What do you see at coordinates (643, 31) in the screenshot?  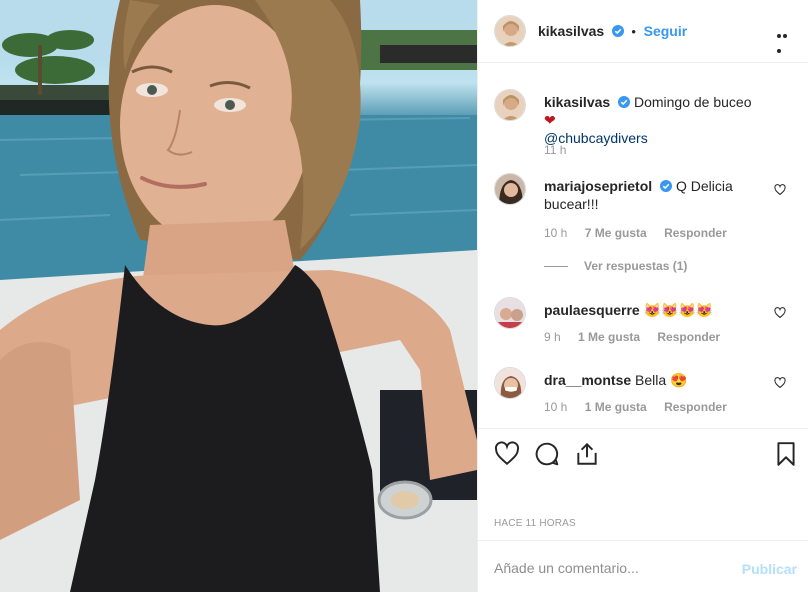 I see `post-header: kikasilvas • Seguir` at bounding box center [643, 31].